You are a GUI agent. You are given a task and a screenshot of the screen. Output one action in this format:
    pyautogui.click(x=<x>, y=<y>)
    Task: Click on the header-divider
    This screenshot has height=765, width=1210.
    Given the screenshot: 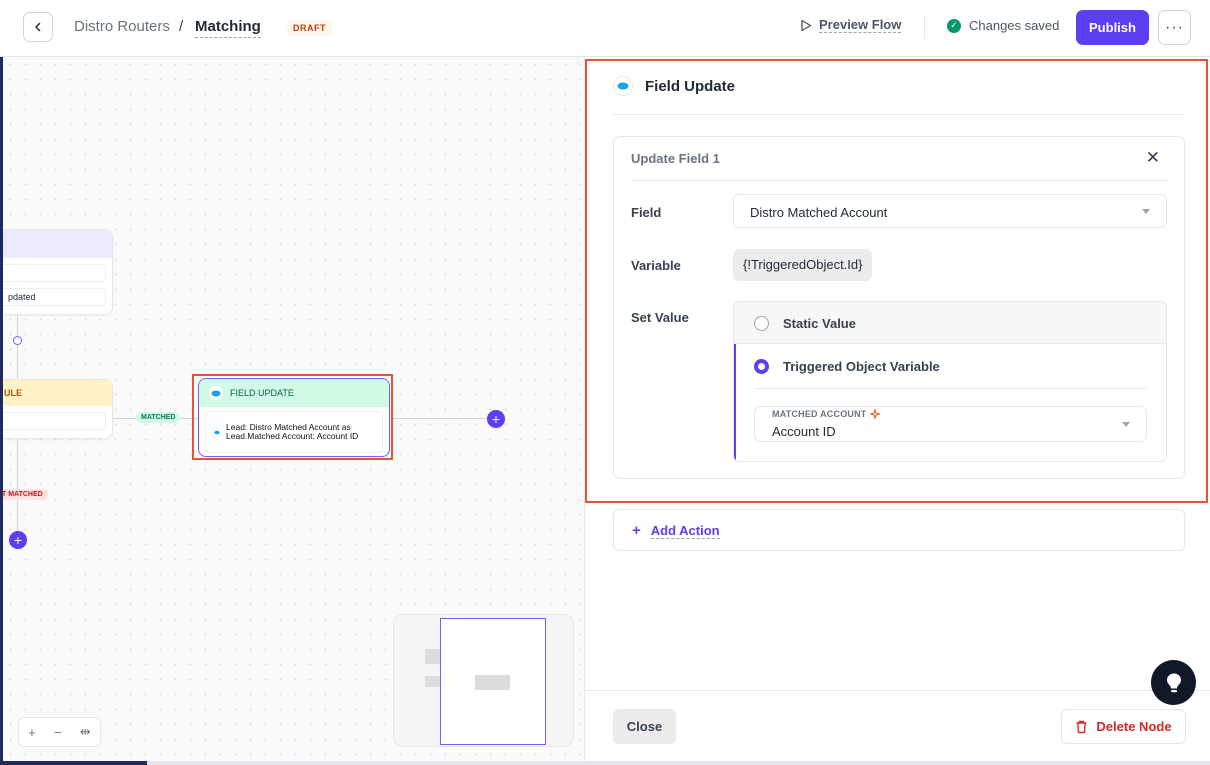 What is the action you would take?
    pyautogui.click(x=924, y=27)
    